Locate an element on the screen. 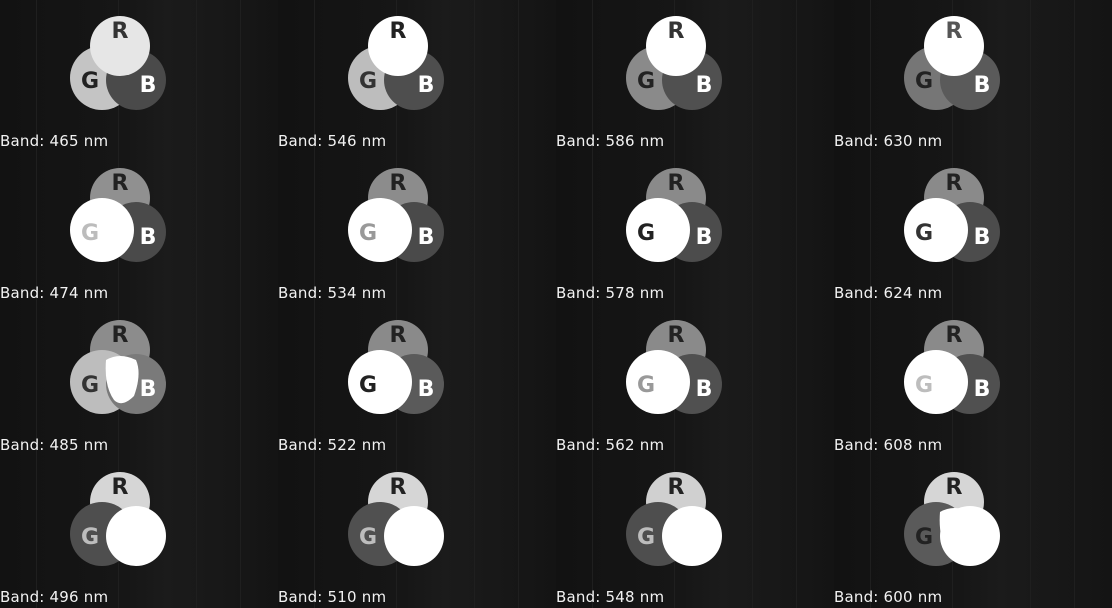 Image resolution: width=1112 pixels, height=608 pixels. band-tile: R G B Band: 534 nm is located at coordinates (417, 228).